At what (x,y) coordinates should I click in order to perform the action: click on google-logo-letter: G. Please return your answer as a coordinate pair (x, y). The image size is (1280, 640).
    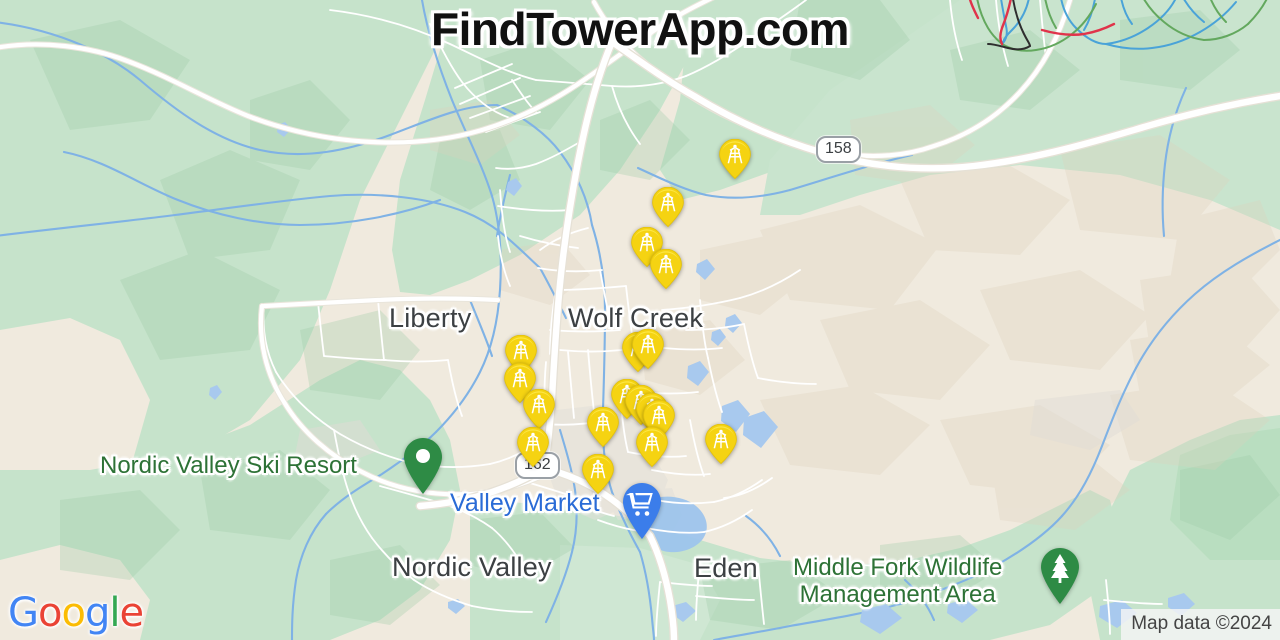
    Looking at the image, I should click on (23, 613).